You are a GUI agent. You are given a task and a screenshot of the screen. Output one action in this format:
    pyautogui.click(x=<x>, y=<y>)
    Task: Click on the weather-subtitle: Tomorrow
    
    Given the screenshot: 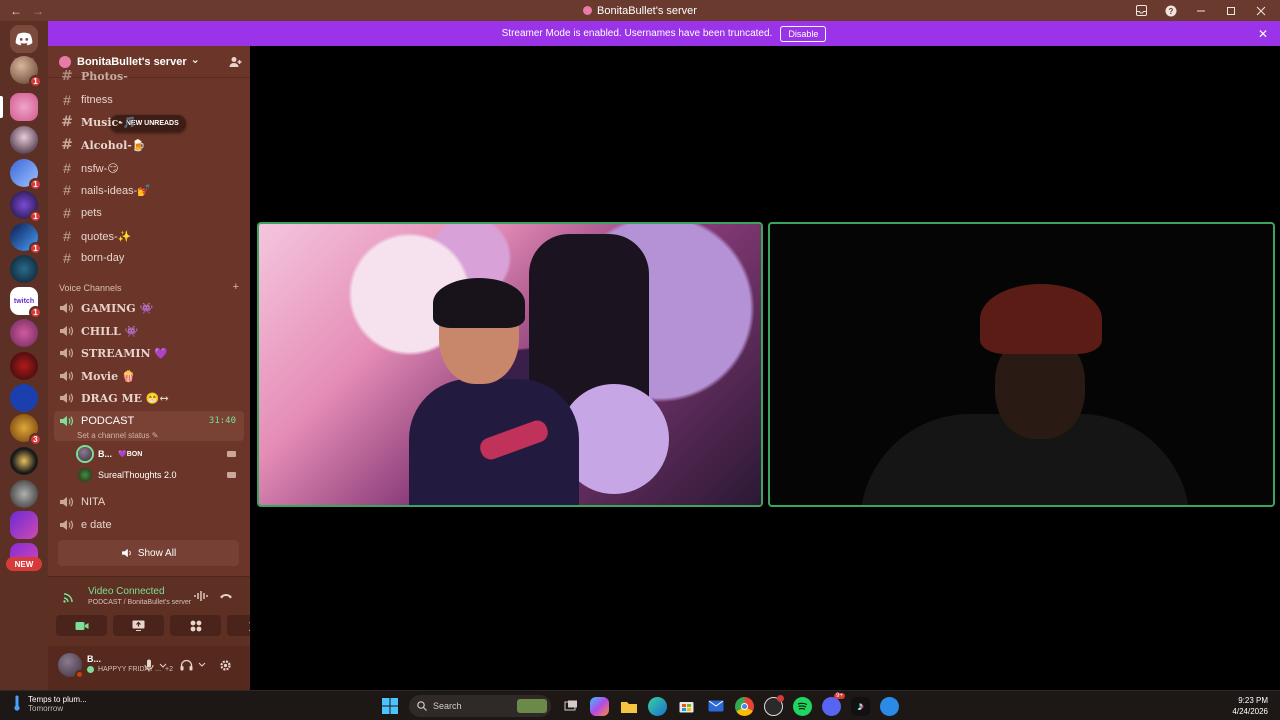 What is the action you would take?
    pyautogui.click(x=46, y=708)
    